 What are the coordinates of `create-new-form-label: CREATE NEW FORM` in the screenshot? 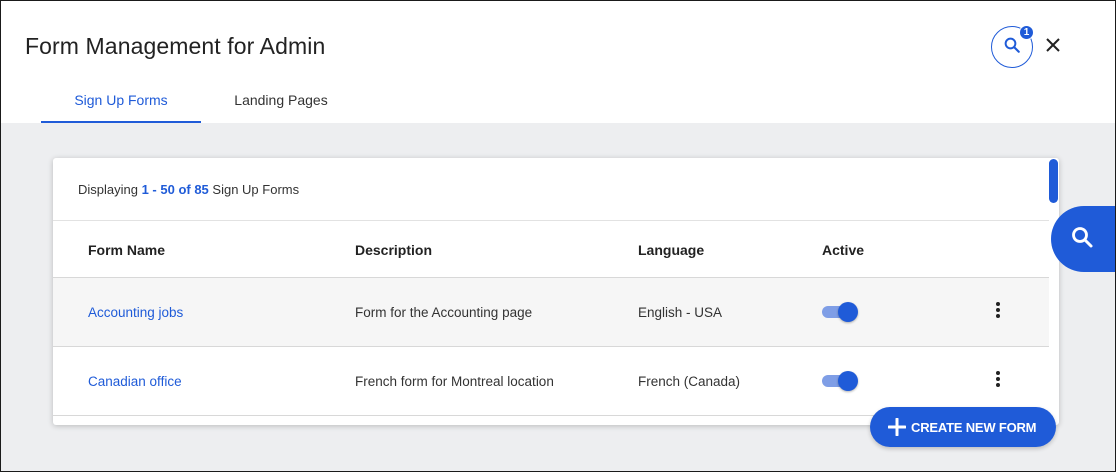 It's located at (974, 427).